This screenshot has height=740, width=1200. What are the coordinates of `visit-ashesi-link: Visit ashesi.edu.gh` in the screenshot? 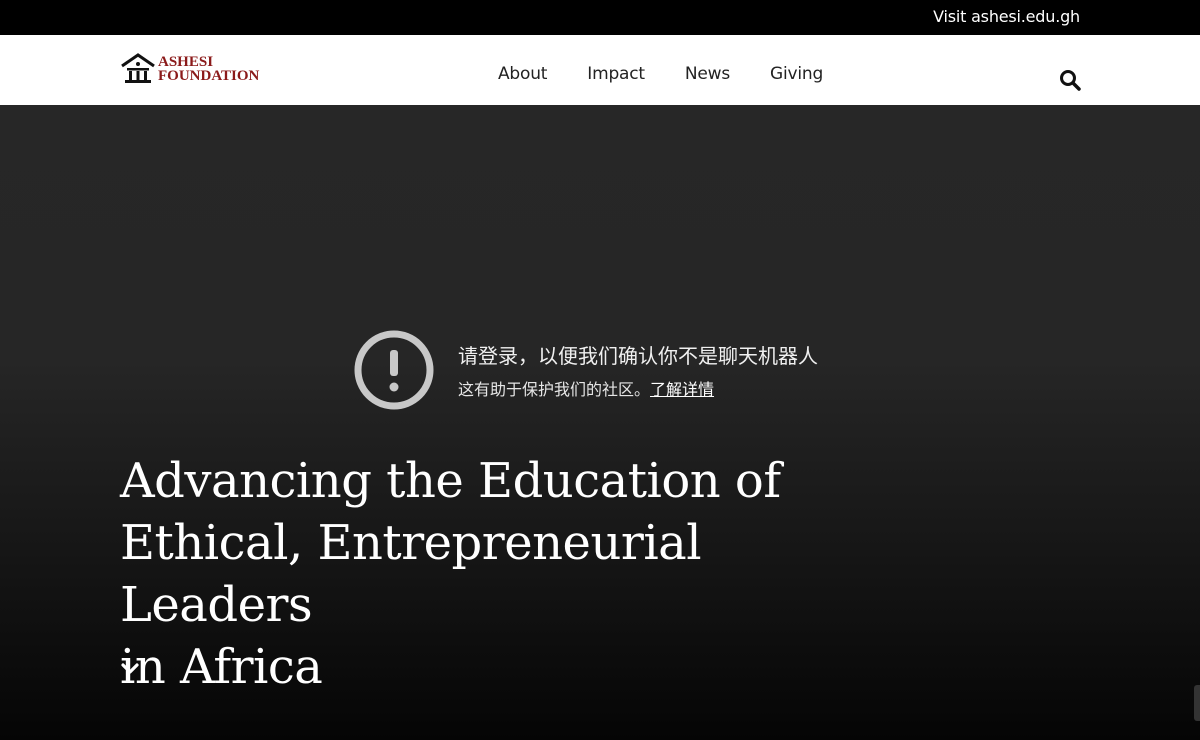 It's located at (1006, 16).